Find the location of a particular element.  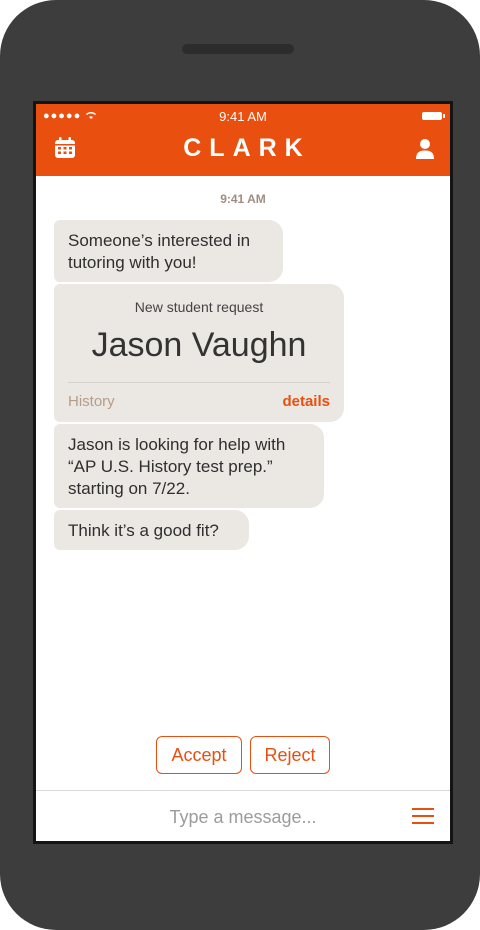

chat-bubble-question: Think it’s a good fit? is located at coordinates (151, 530).